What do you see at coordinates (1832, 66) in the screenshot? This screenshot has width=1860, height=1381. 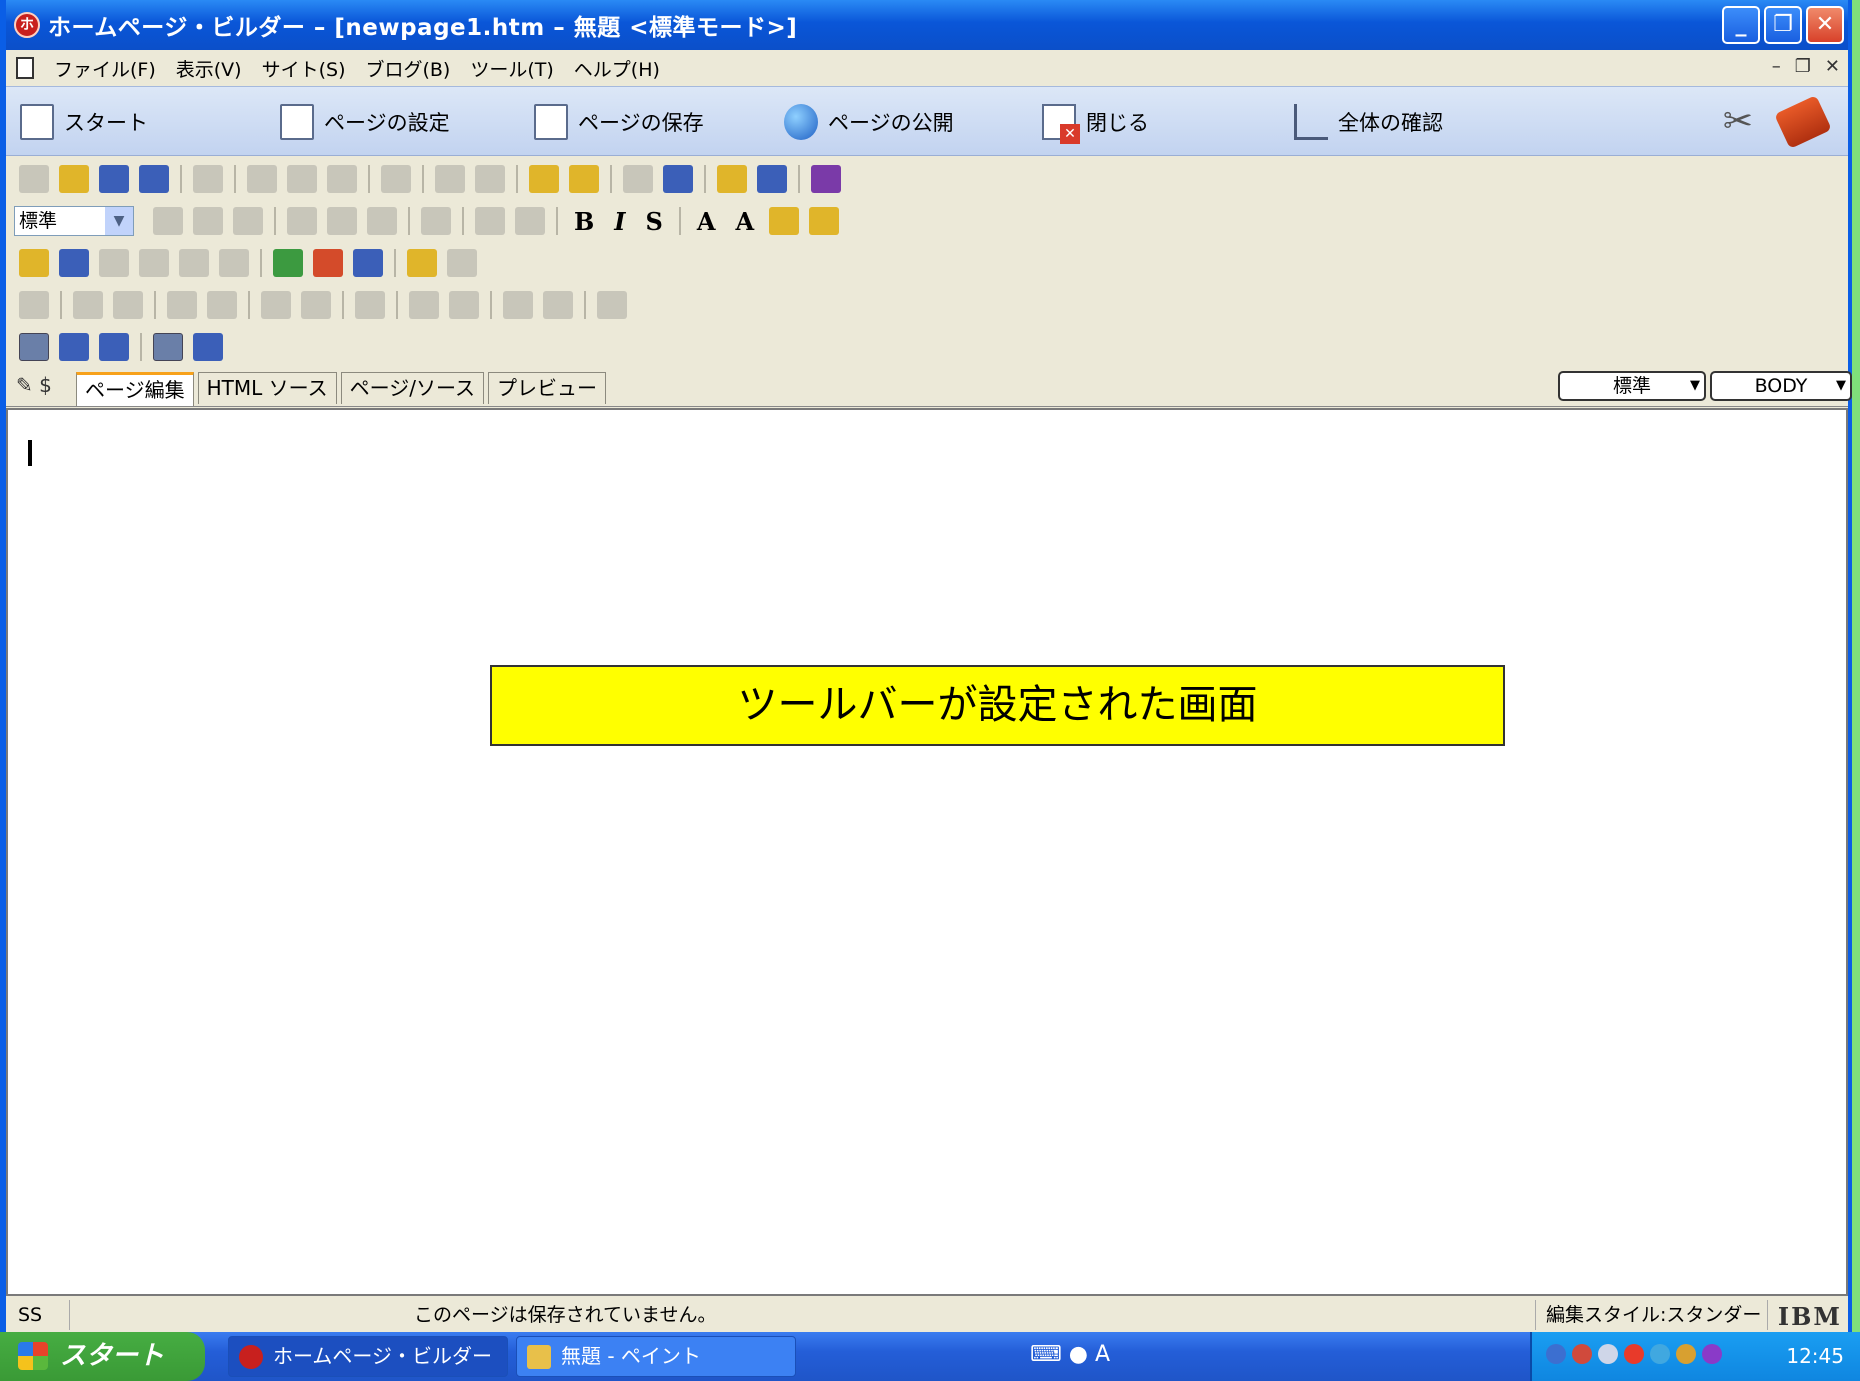 I see `doc-close-icon: ✕` at bounding box center [1832, 66].